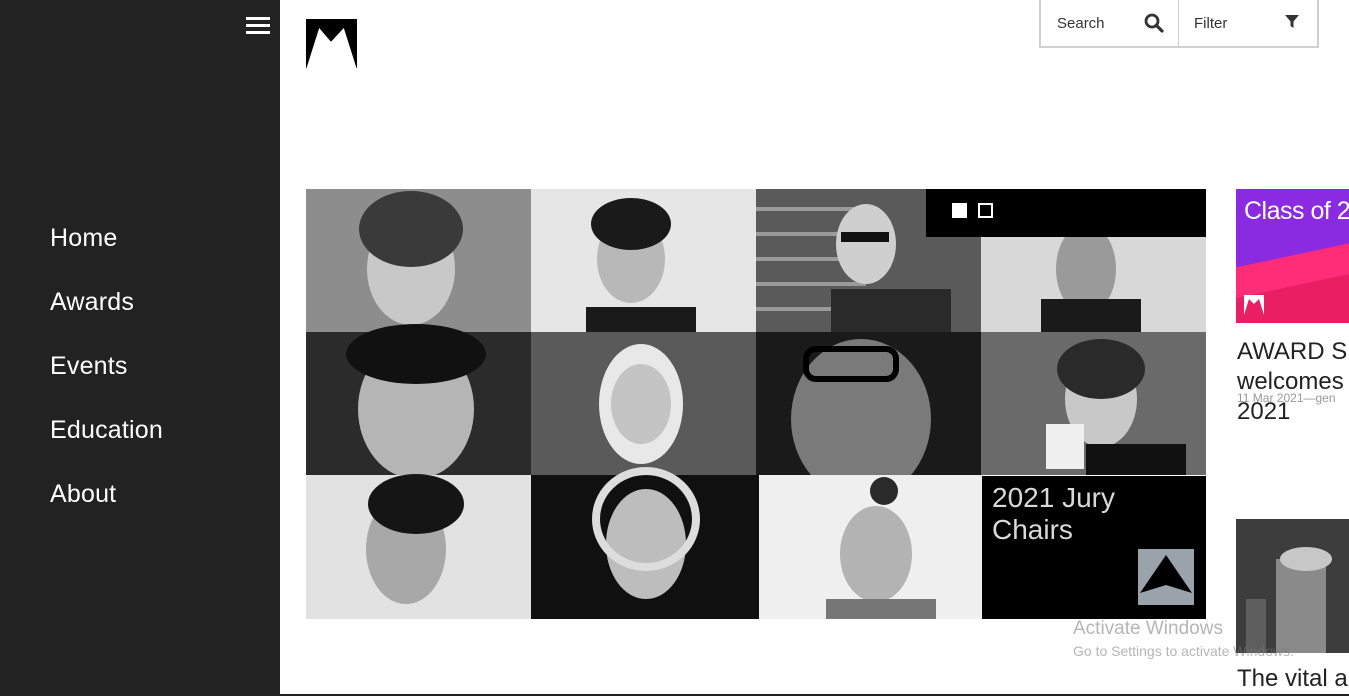 The height and width of the screenshot is (696, 1349). I want to click on filter-icon, so click(1292, 21).